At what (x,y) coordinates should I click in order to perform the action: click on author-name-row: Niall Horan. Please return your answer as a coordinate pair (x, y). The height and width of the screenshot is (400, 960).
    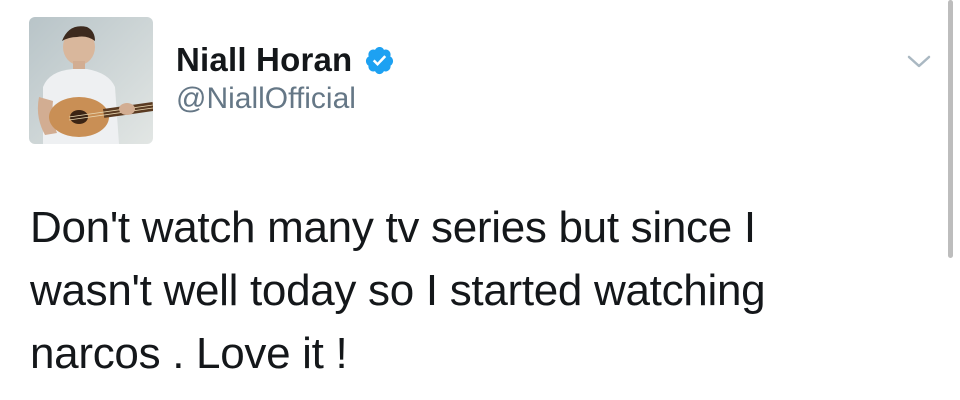
    Looking at the image, I should click on (285, 60).